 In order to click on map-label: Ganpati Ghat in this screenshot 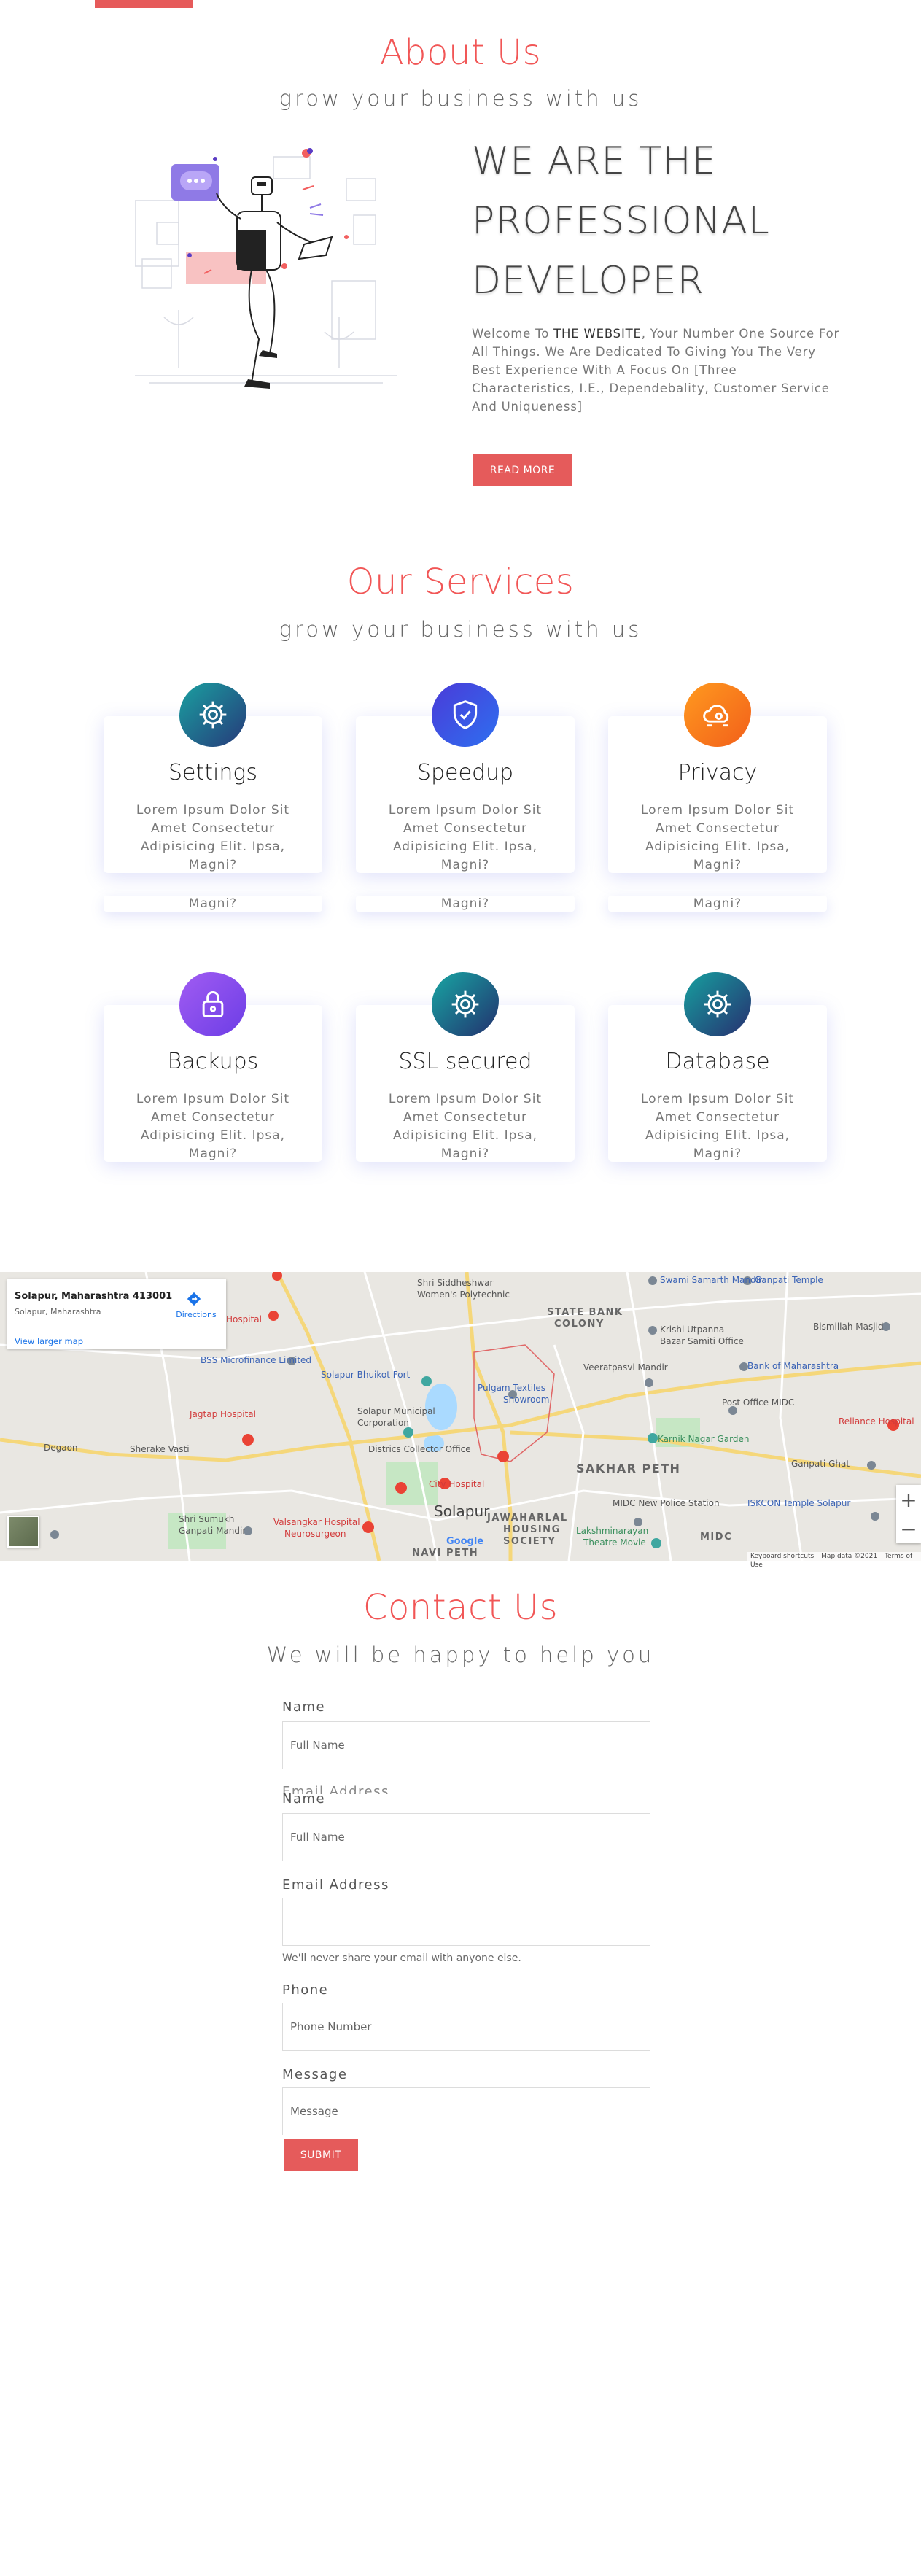, I will do `click(820, 1464)`.